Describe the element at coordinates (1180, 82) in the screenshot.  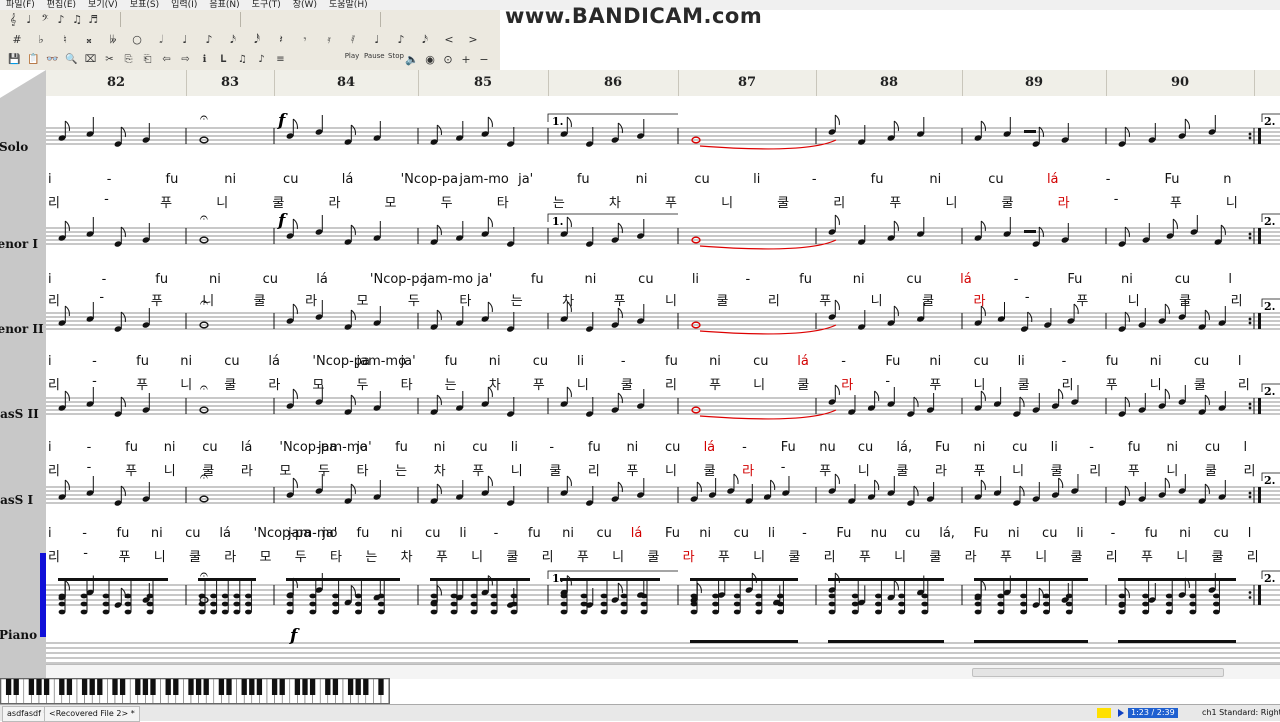
I see `measure-number: 90` at that location.